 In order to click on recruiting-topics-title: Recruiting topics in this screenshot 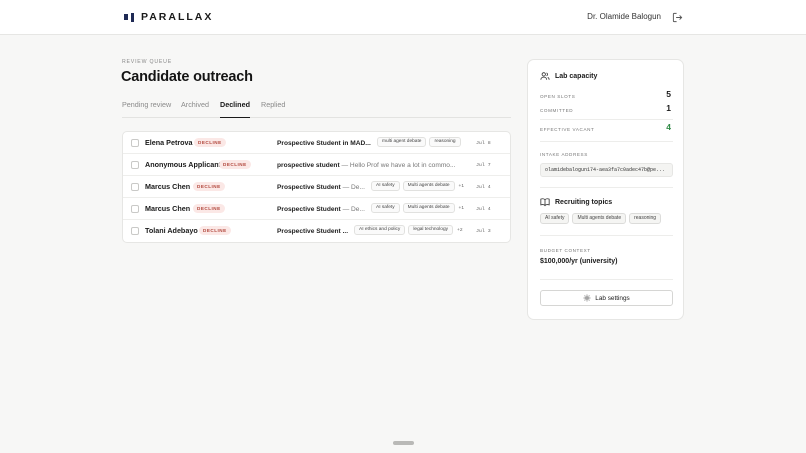, I will do `click(584, 202)`.